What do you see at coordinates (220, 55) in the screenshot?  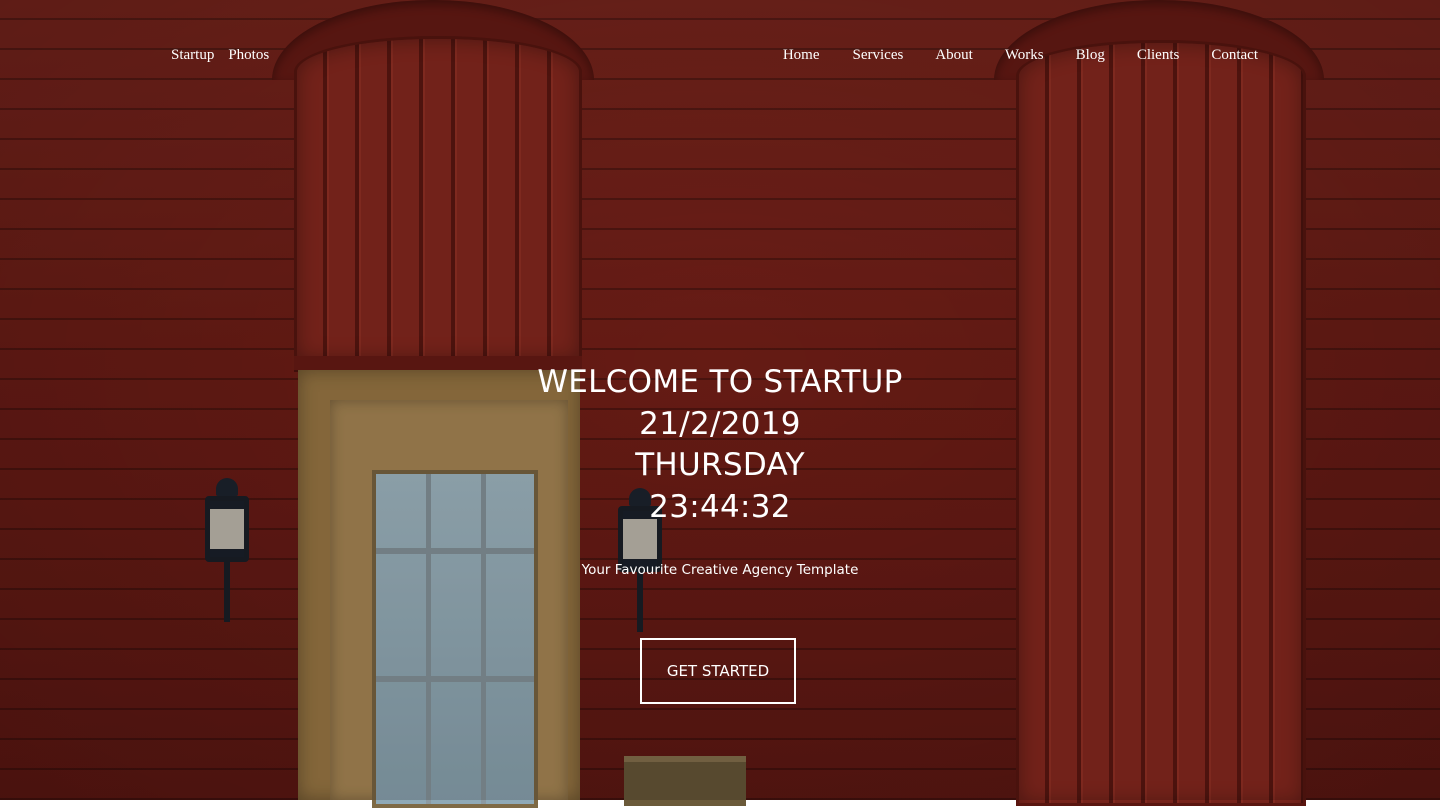 I see `brand: Startup Photos` at bounding box center [220, 55].